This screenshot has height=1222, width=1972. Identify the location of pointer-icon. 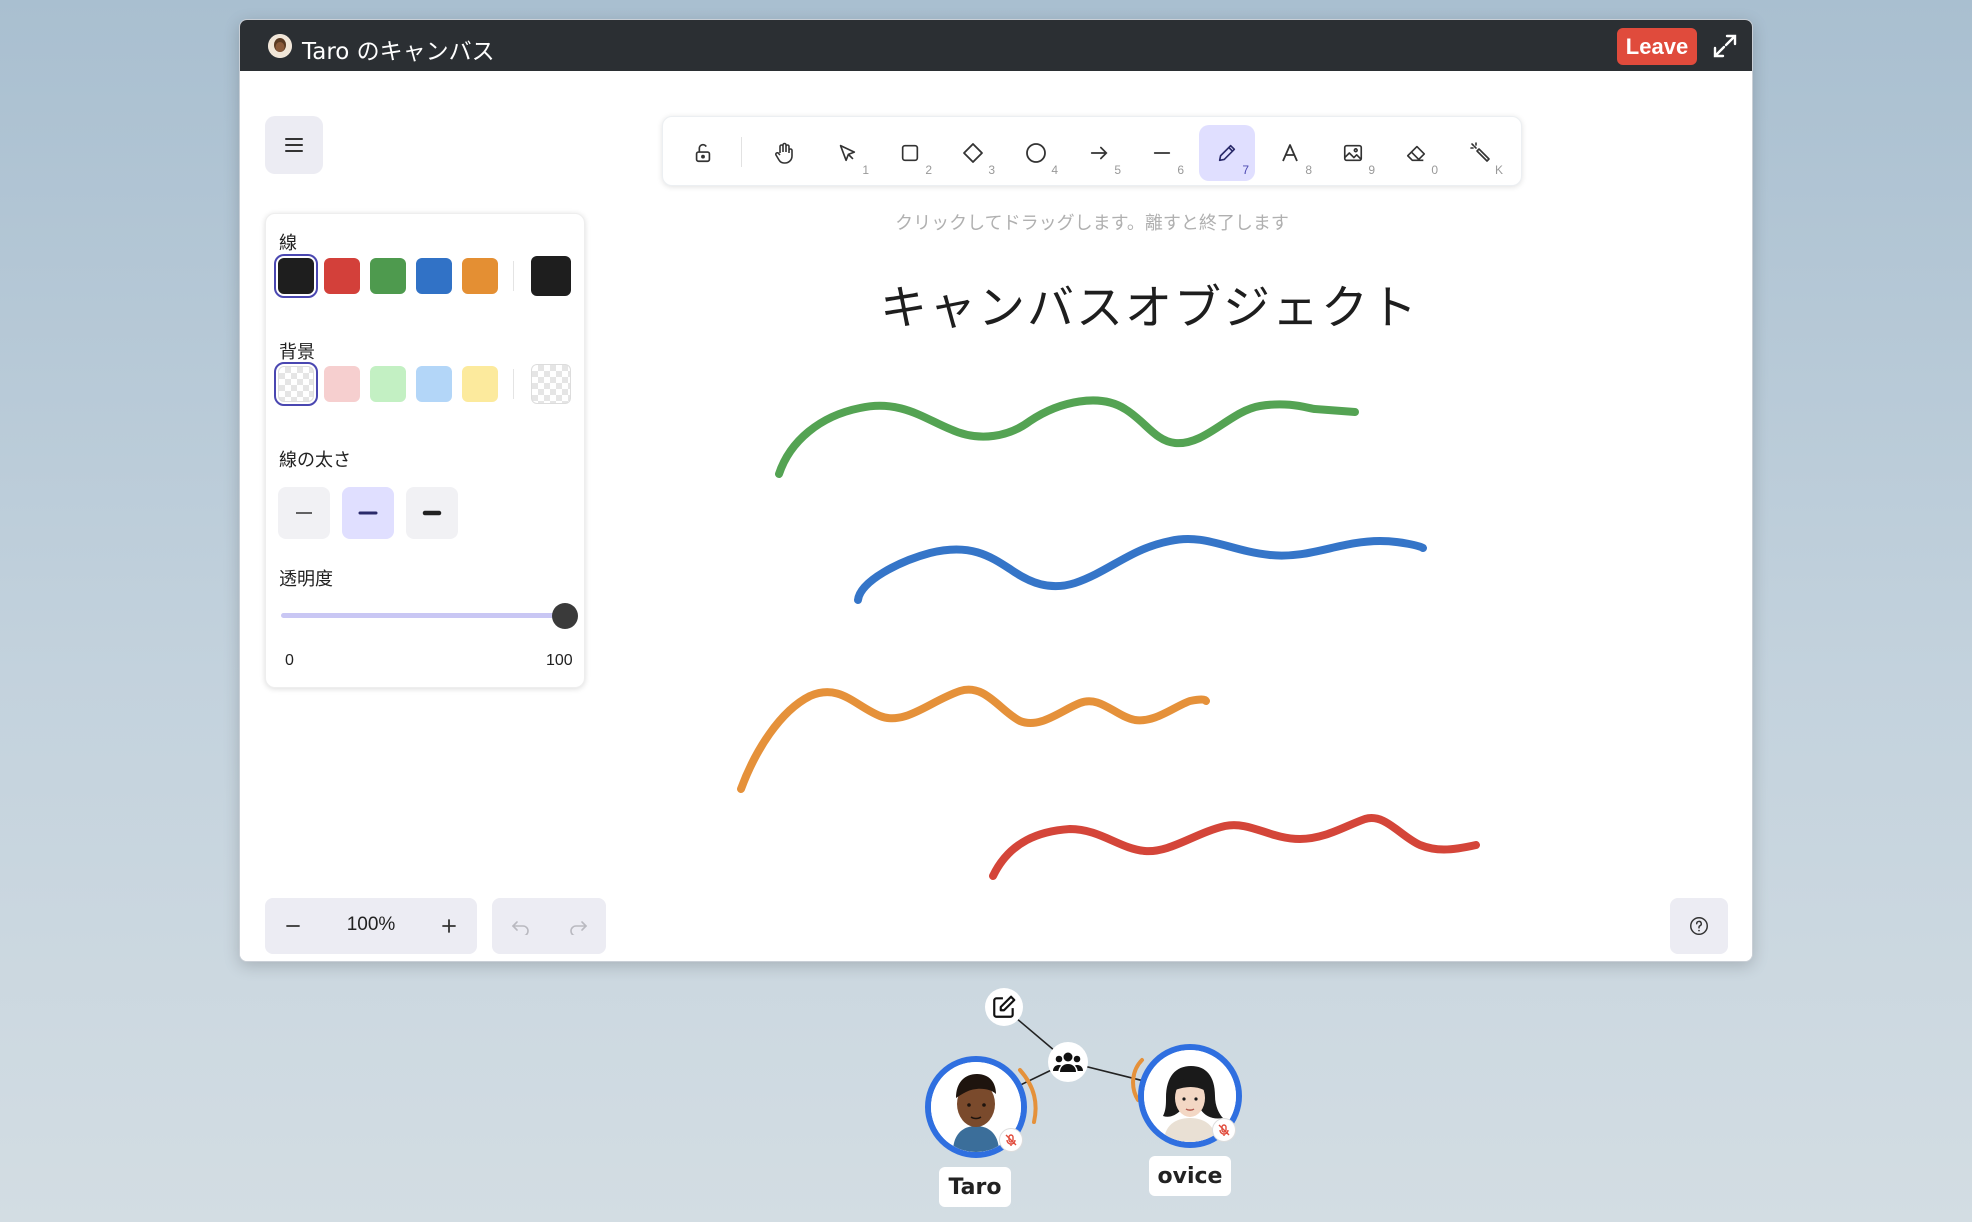
(847, 153).